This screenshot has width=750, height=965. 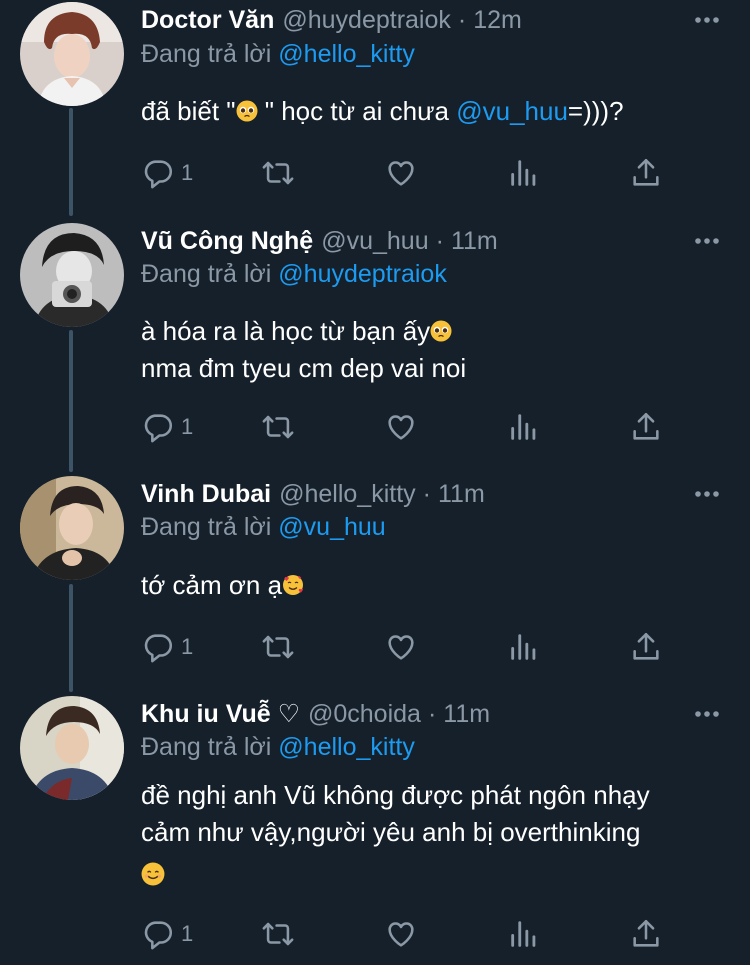 I want to click on tweet-header: Doctor Văn @huydeptraiok · 12m, so click(x=410, y=20).